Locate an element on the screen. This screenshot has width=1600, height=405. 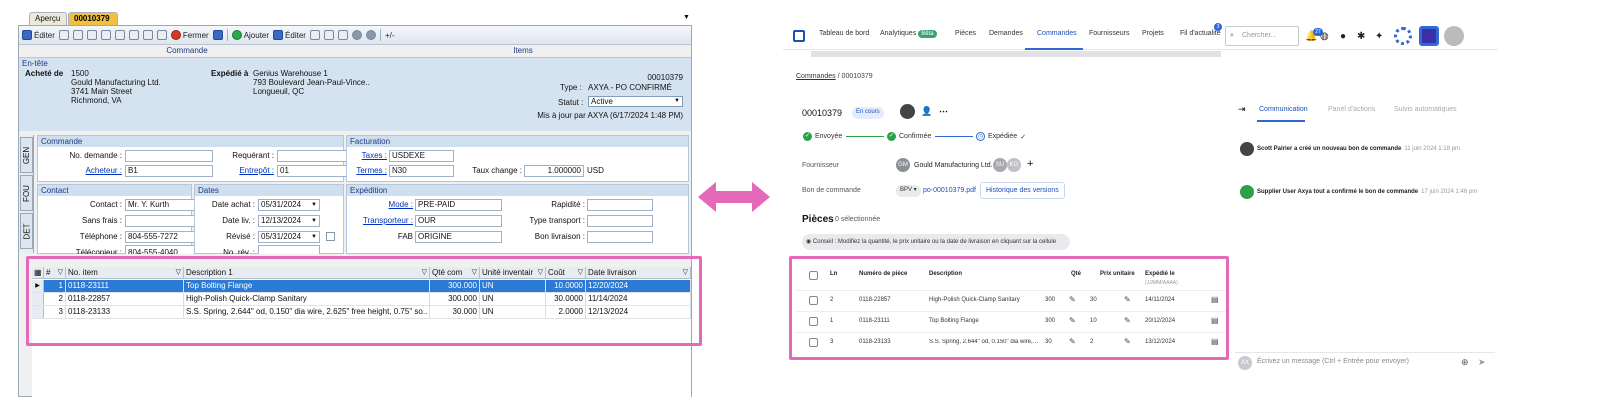
no-rev-field is located at coordinates (289, 249).